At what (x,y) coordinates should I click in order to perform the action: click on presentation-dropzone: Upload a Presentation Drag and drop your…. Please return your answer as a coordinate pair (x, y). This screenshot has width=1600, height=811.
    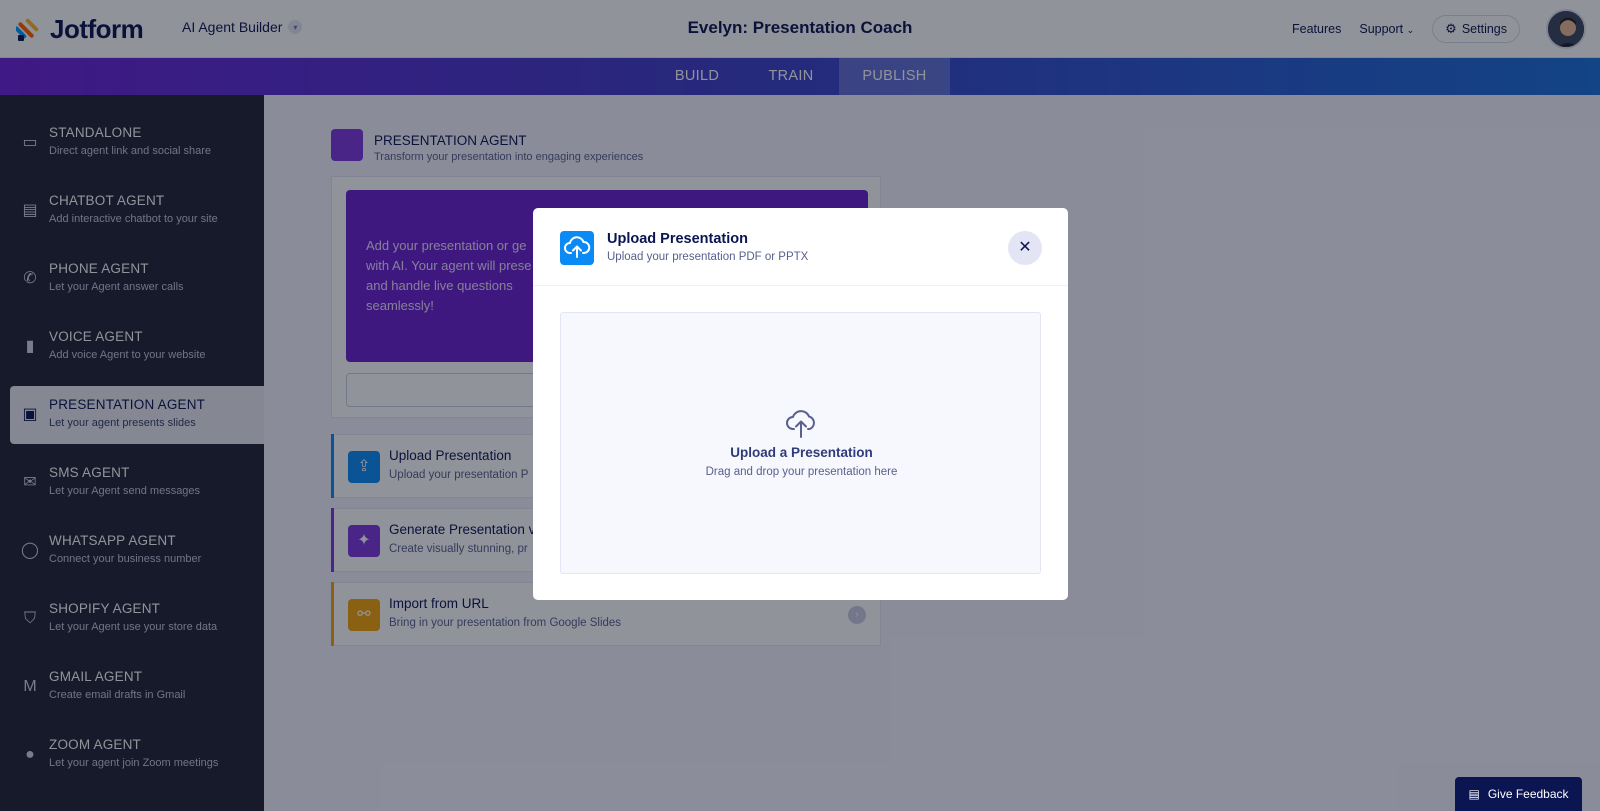
    Looking at the image, I should click on (800, 443).